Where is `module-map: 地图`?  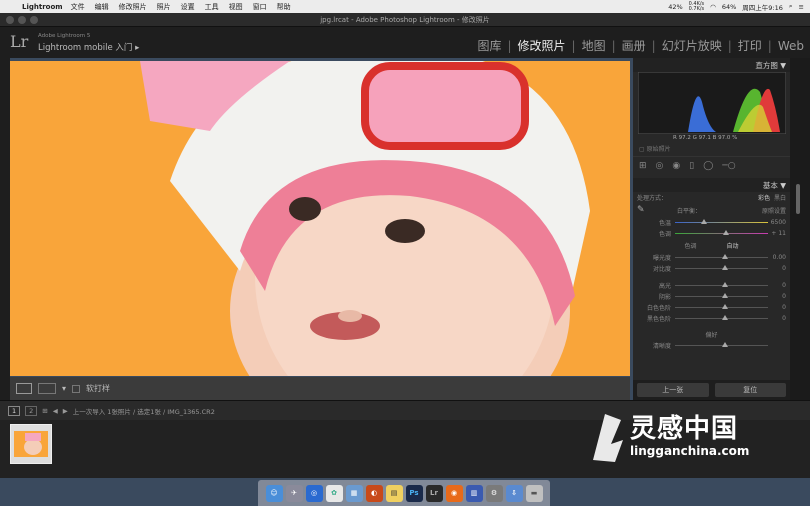 module-map: 地图 is located at coordinates (594, 45).